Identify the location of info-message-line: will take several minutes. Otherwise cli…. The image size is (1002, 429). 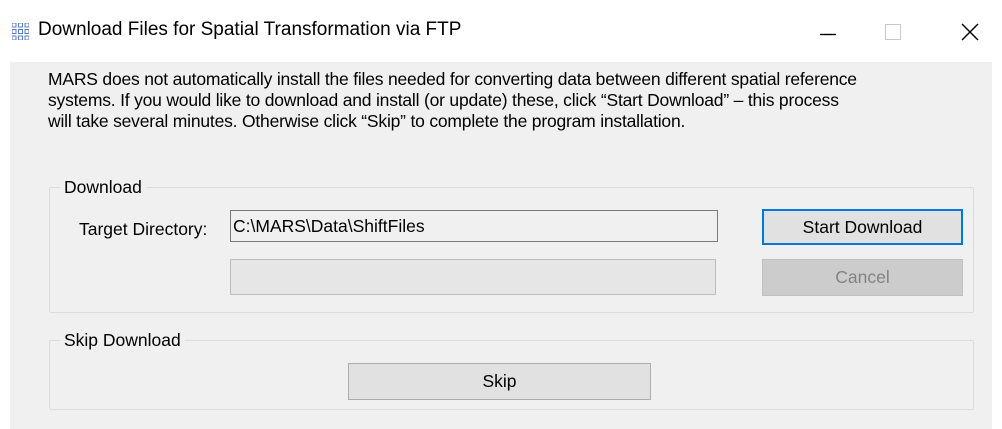
(367, 121).